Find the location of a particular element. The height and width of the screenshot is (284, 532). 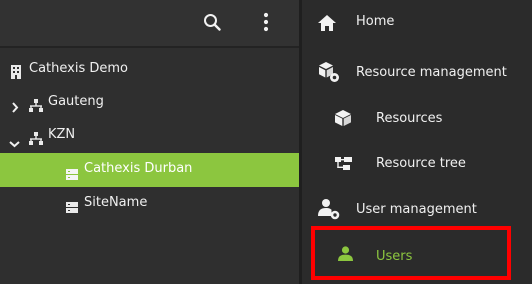

building-icon is located at coordinates (16, 73).